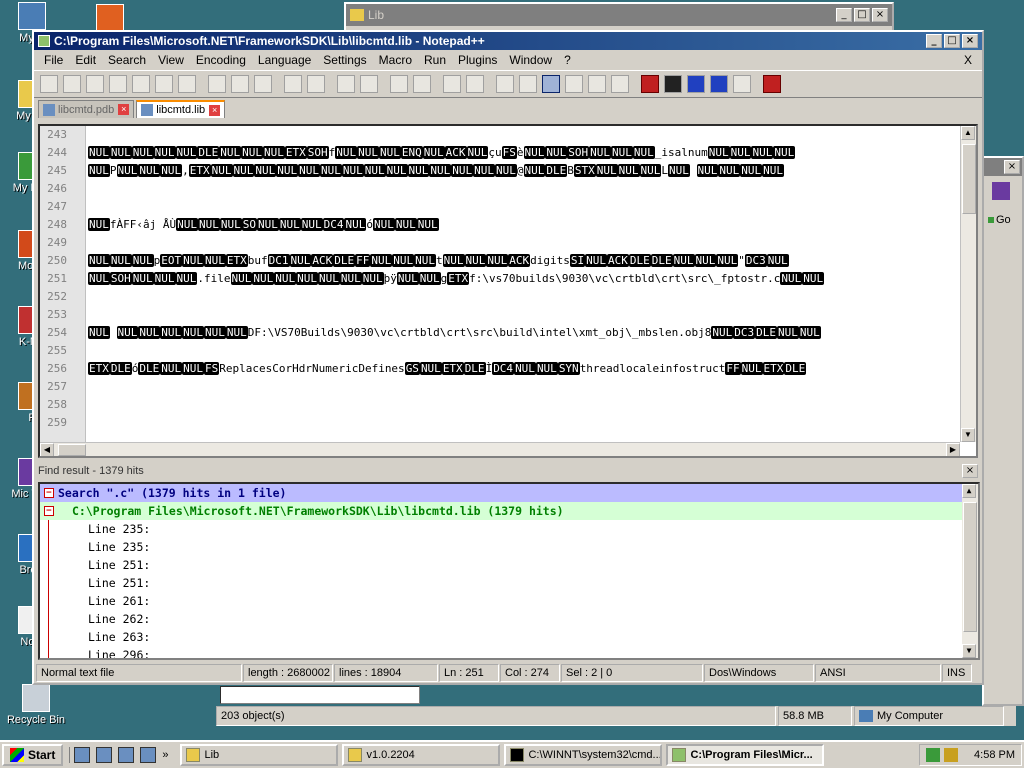 This screenshot has width=1024, height=768. What do you see at coordinates (293, 84) in the screenshot?
I see `undo-icon` at bounding box center [293, 84].